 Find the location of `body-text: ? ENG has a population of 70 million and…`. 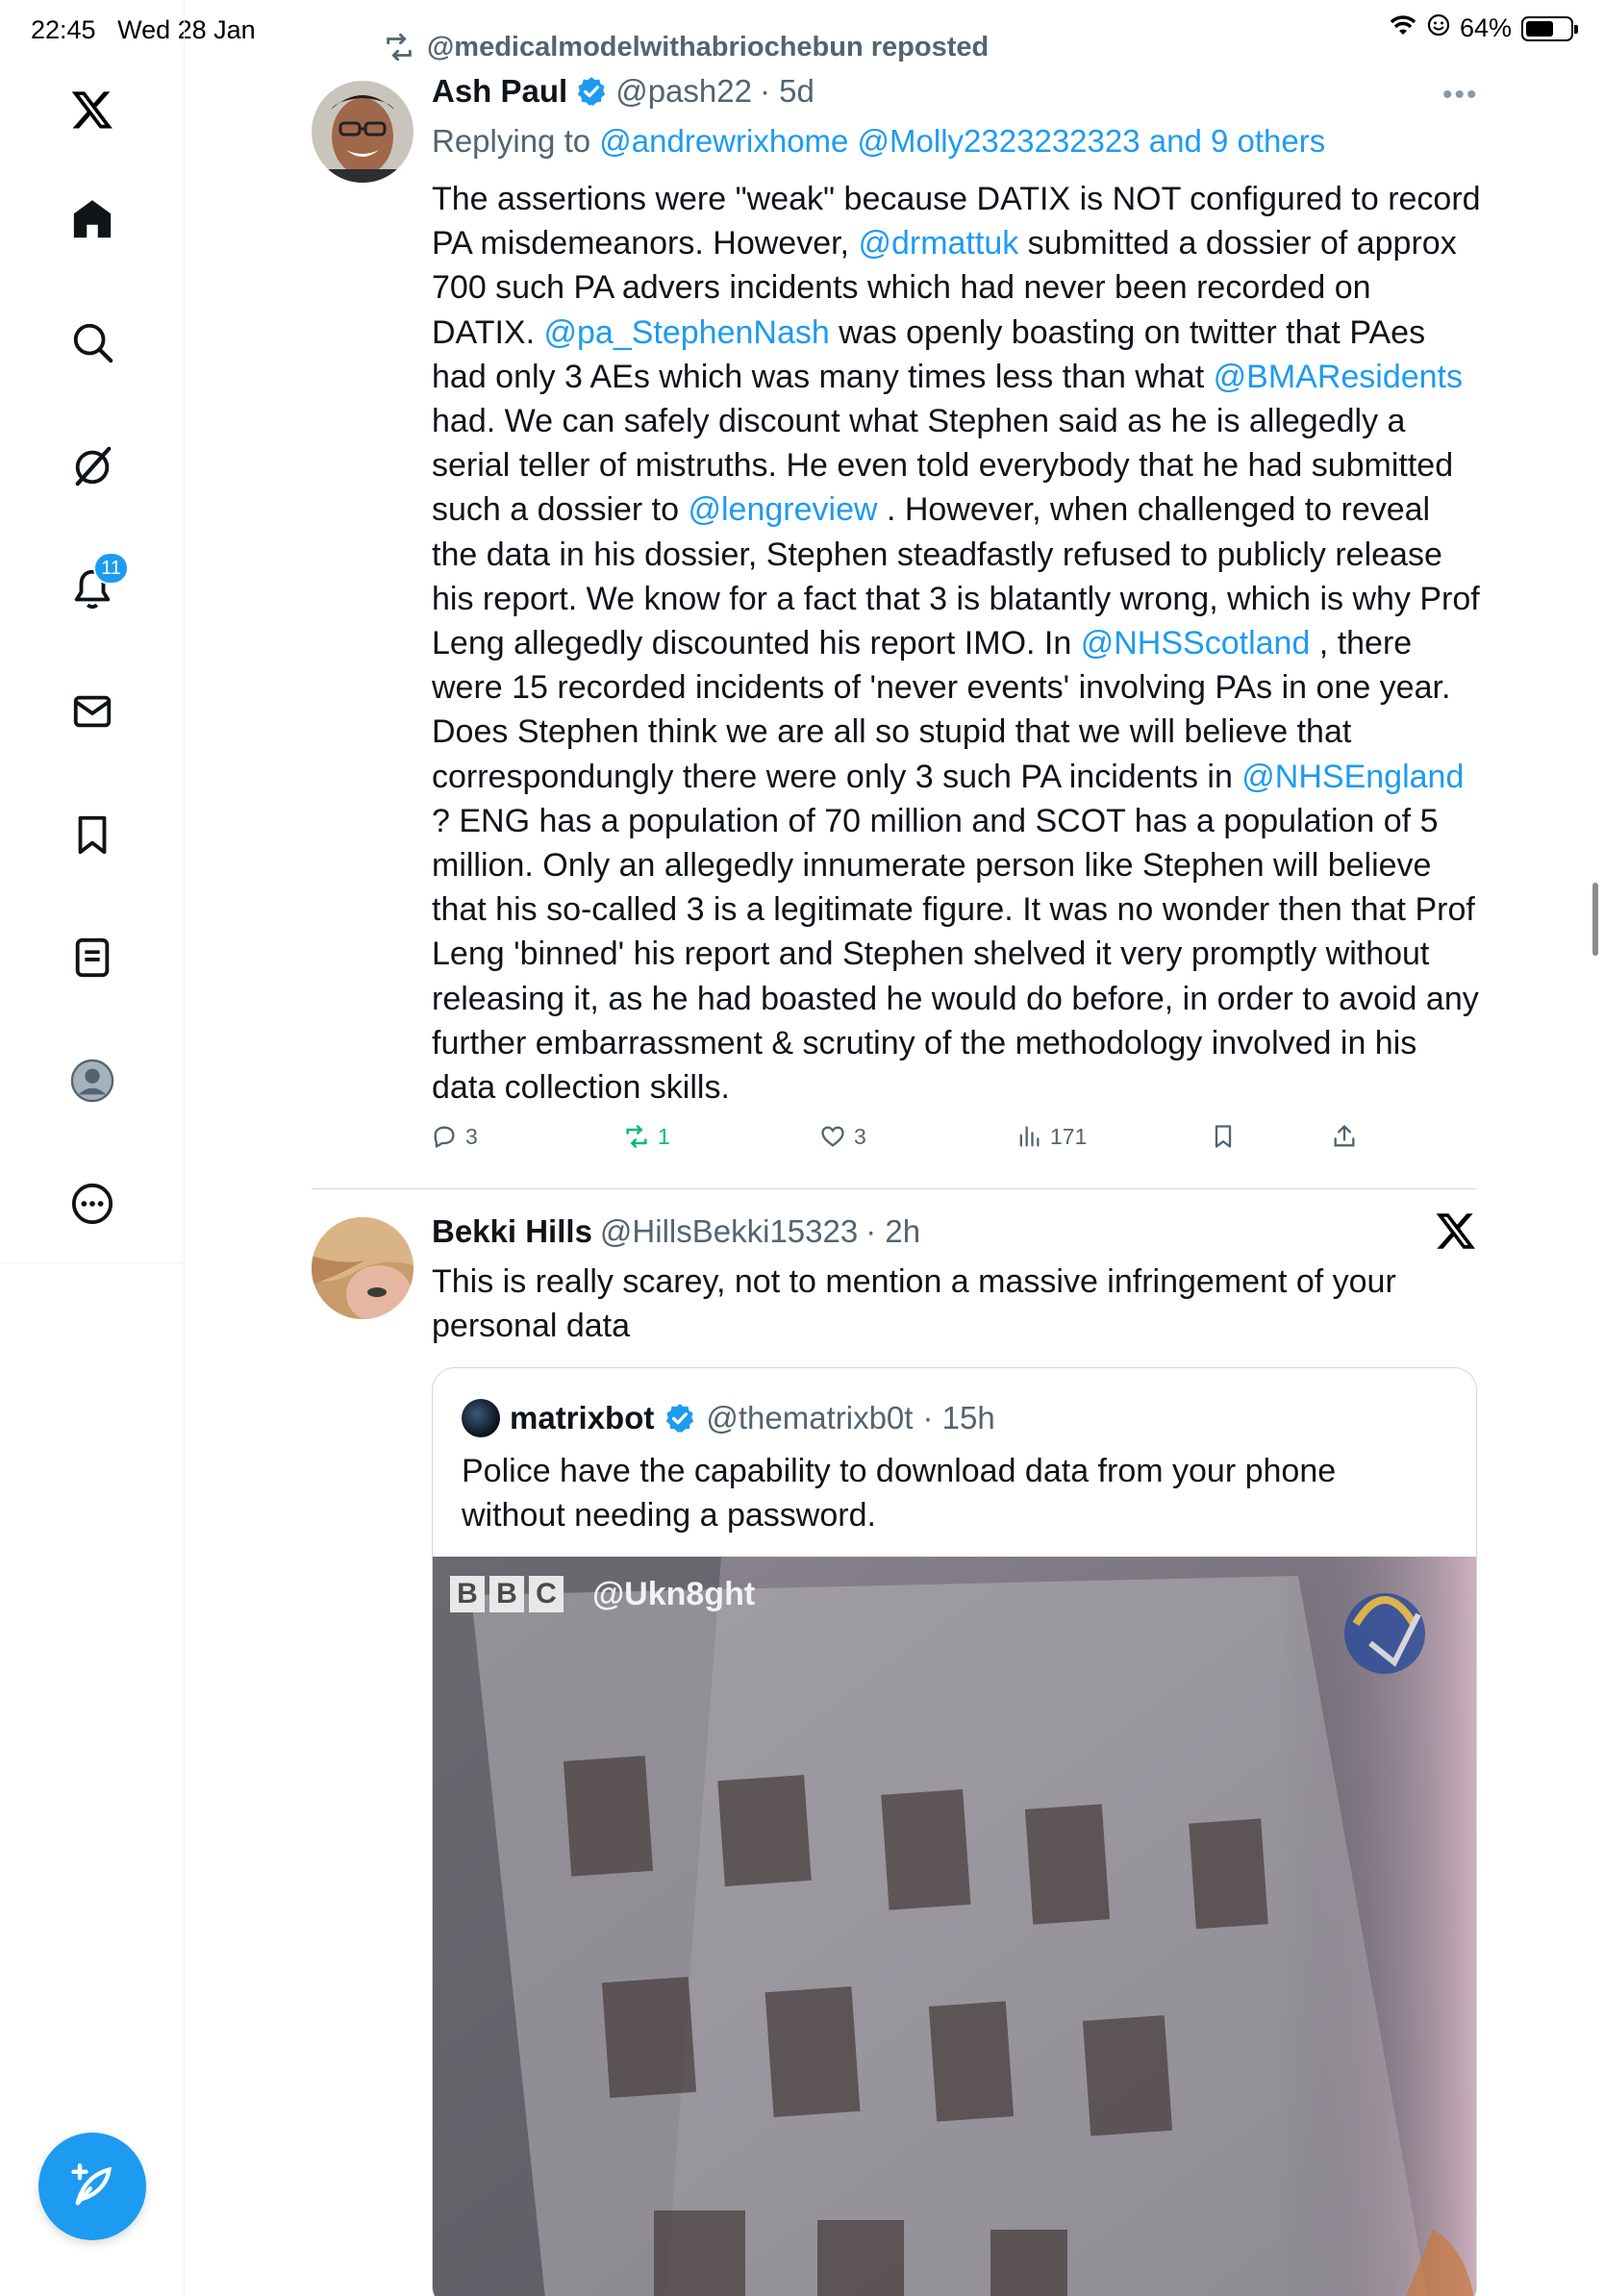

body-text: ? ENG has a population of 70 million and… is located at coordinates (955, 954).